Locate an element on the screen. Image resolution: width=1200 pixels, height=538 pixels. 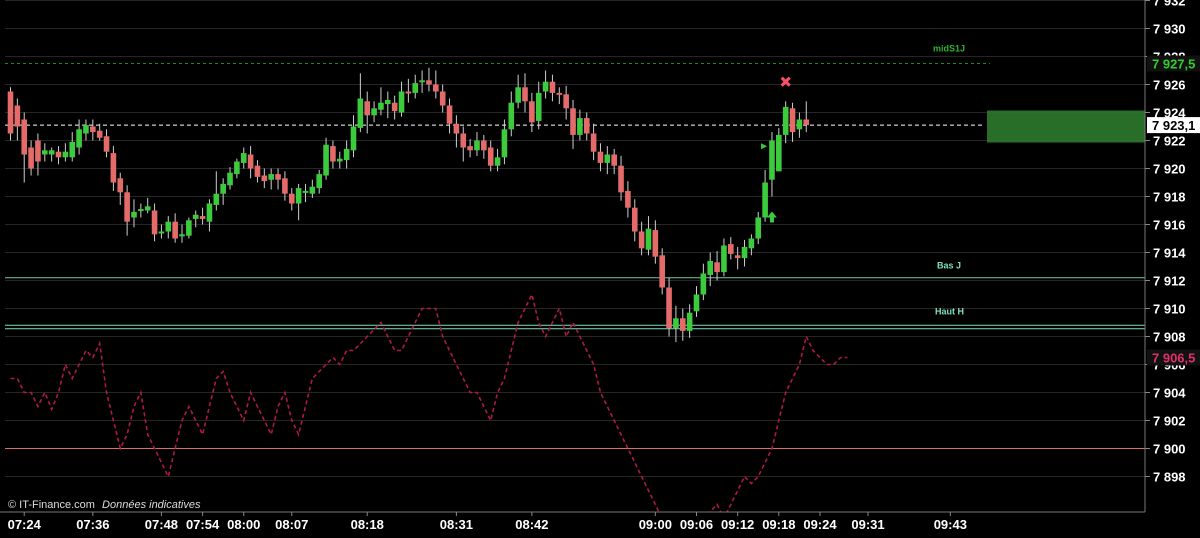
y-tick-label: 7 904 is located at coordinates (1169, 393).